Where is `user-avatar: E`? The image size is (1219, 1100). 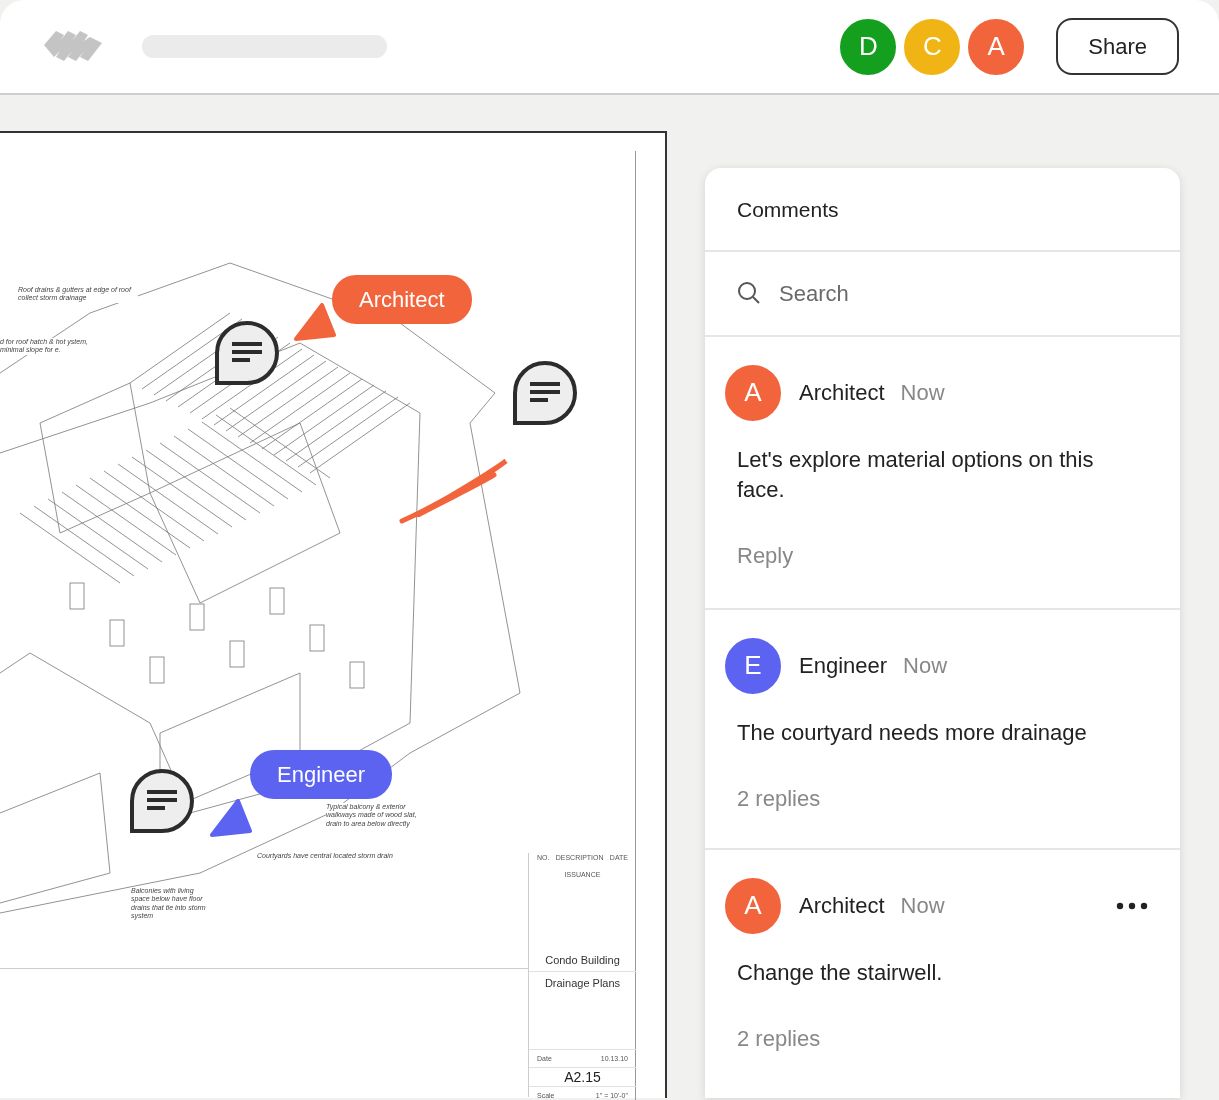 user-avatar: E is located at coordinates (753, 665).